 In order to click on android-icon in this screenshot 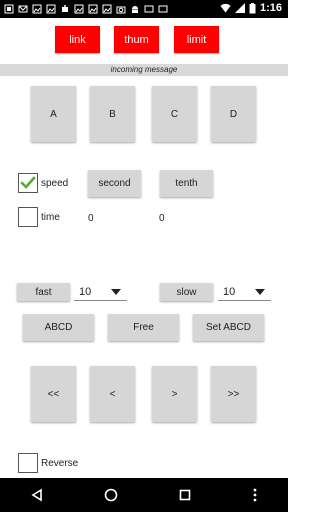, I will do `click(135, 9)`.